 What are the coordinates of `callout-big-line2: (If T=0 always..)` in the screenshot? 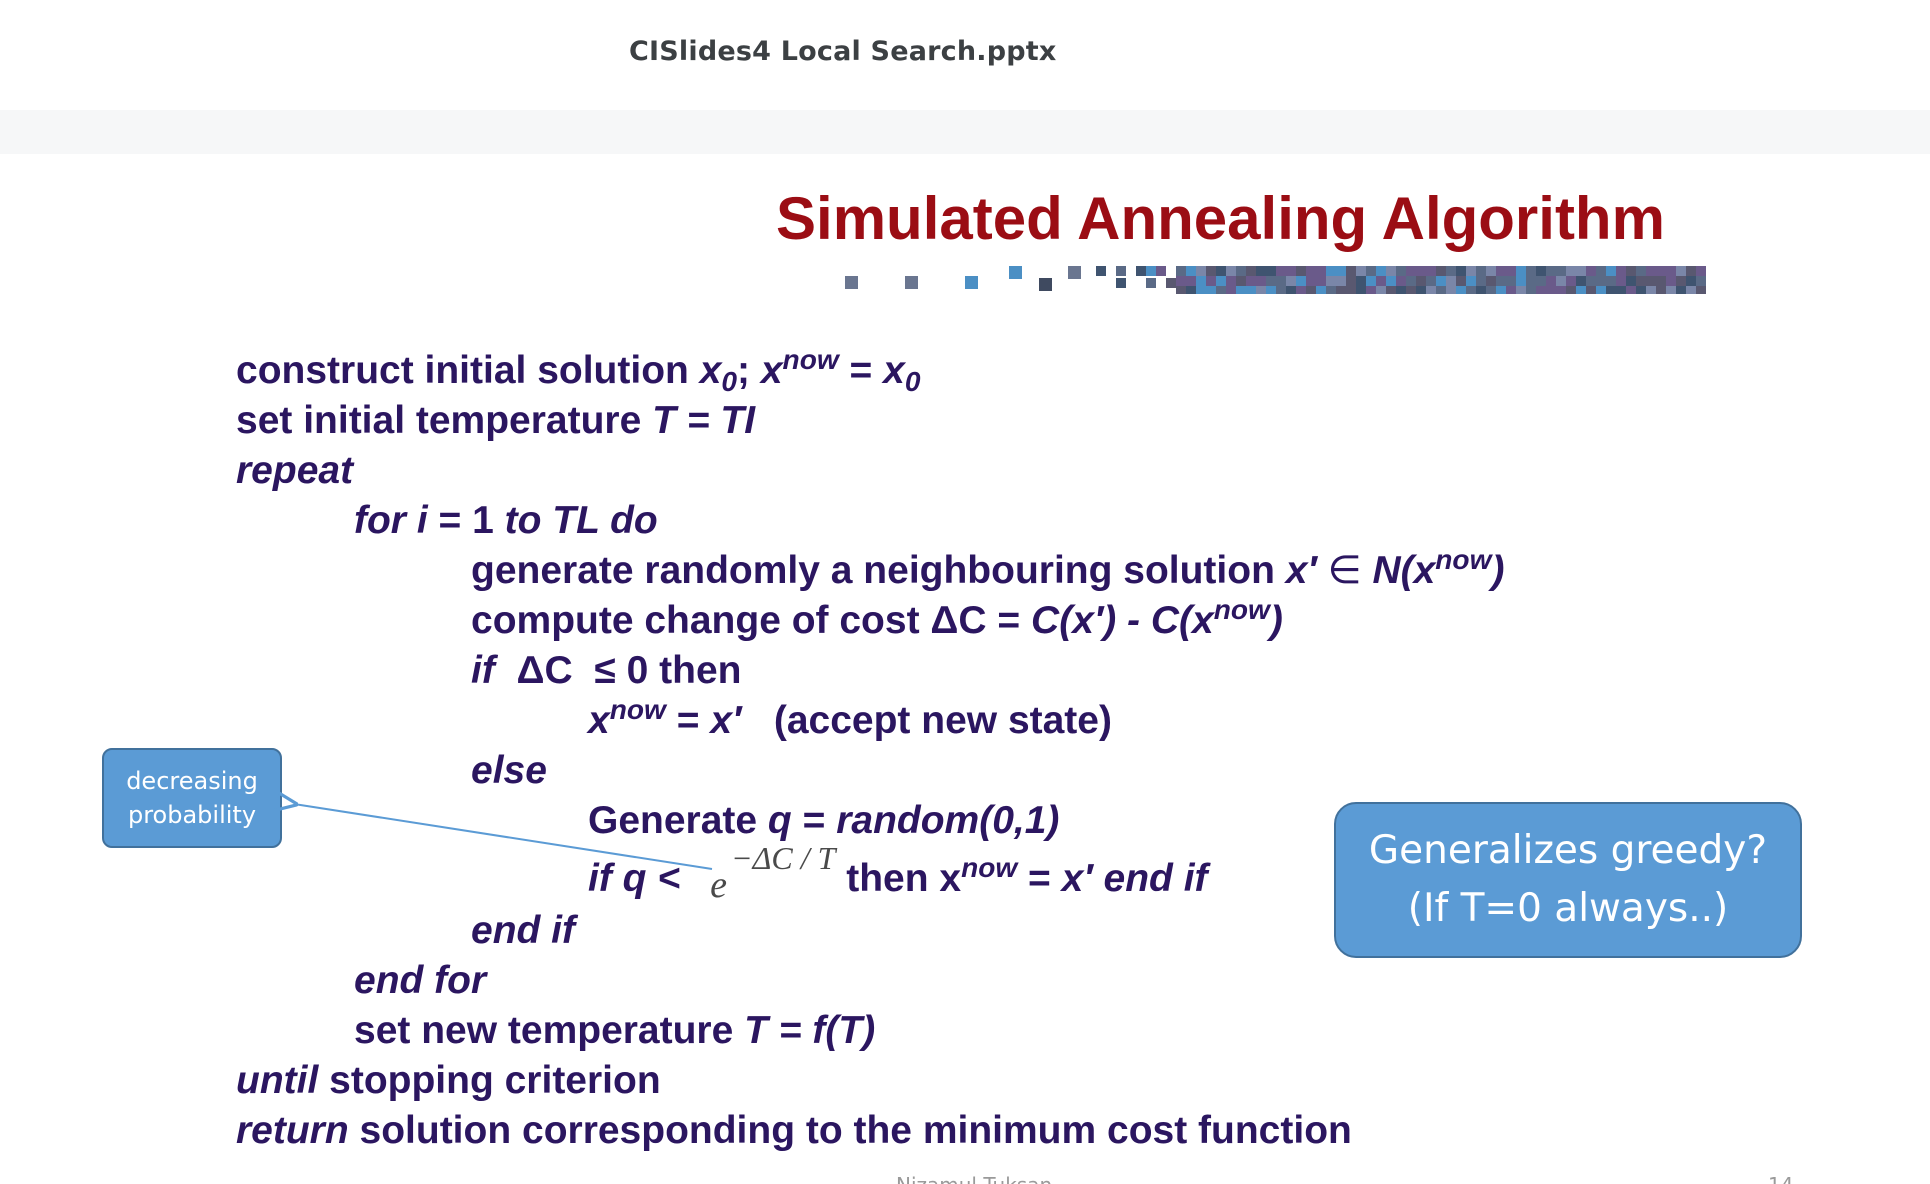 It's located at (1568, 908).